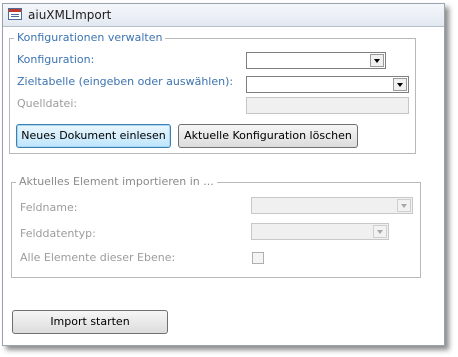  Describe the element at coordinates (327, 105) in the screenshot. I see `quelldatei-field` at that location.